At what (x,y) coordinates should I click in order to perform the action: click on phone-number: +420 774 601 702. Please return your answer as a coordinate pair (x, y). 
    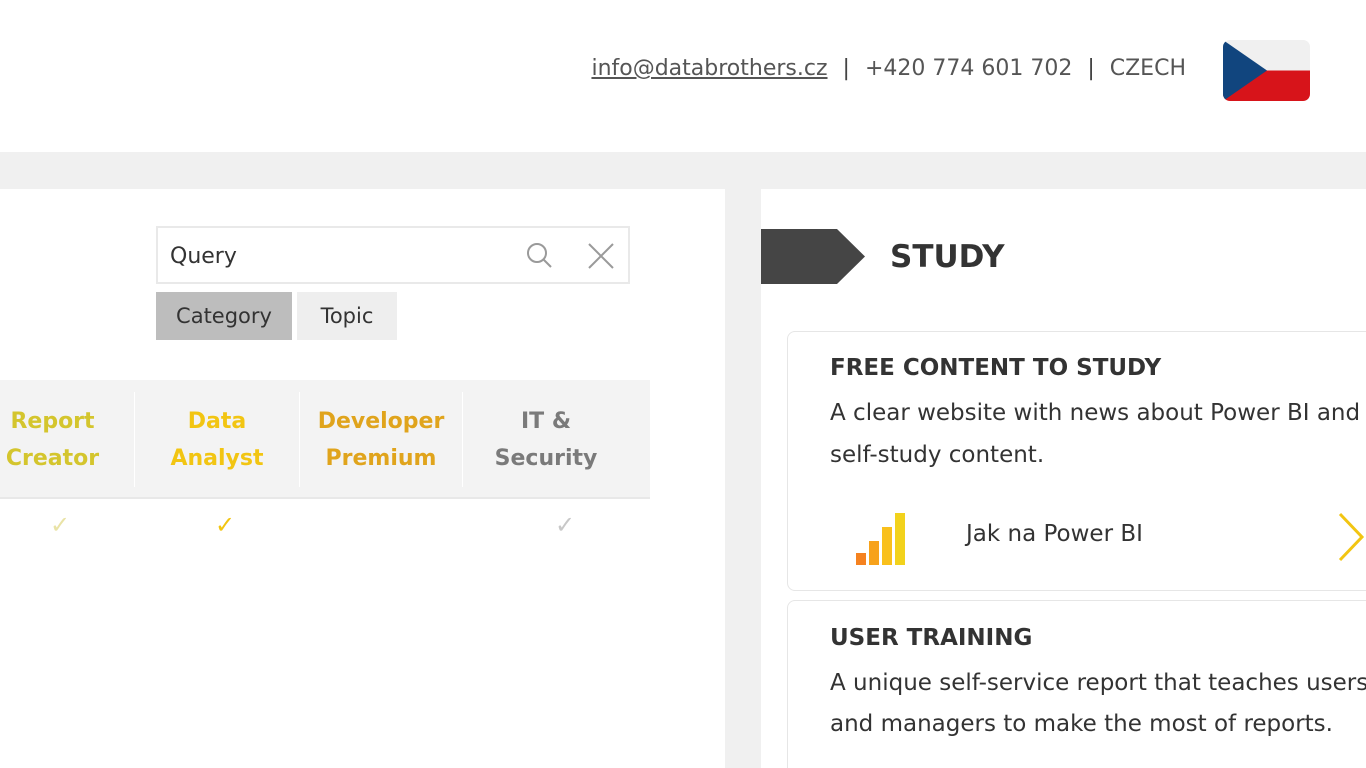
    Looking at the image, I should click on (968, 68).